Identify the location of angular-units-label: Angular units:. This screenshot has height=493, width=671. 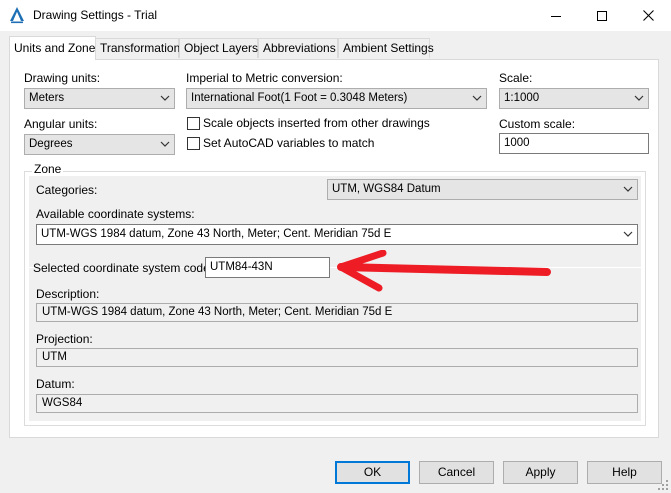
(61, 124).